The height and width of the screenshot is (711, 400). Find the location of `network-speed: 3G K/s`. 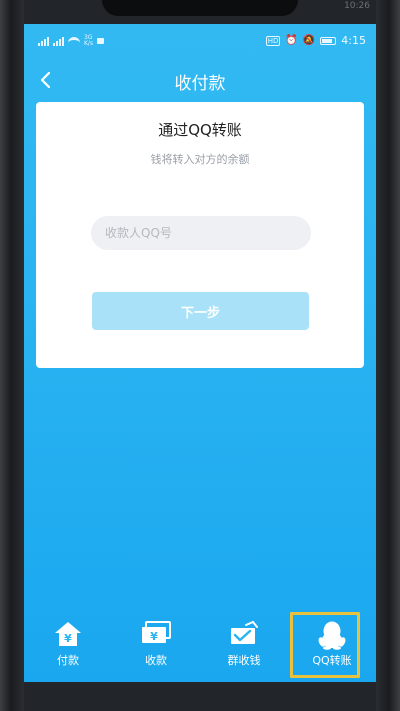

network-speed: 3G K/s is located at coordinates (89, 40).